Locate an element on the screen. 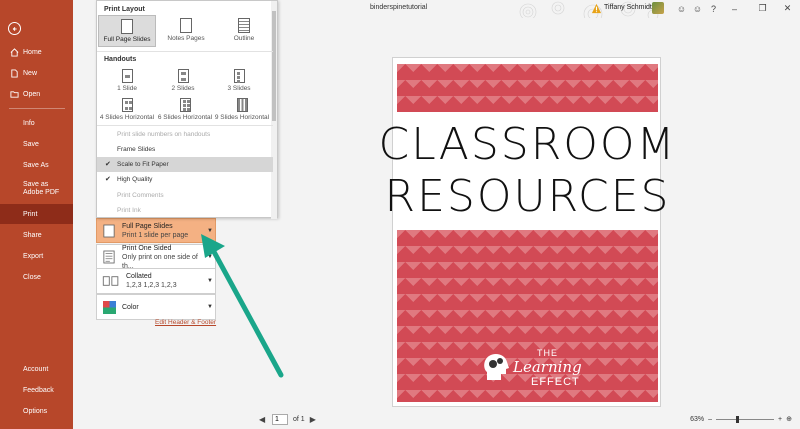 This screenshot has height=429, width=800. sidebar-item-export: Export is located at coordinates (36, 256).